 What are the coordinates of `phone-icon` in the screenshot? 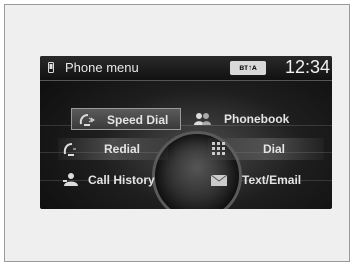 It's located at (51, 67).